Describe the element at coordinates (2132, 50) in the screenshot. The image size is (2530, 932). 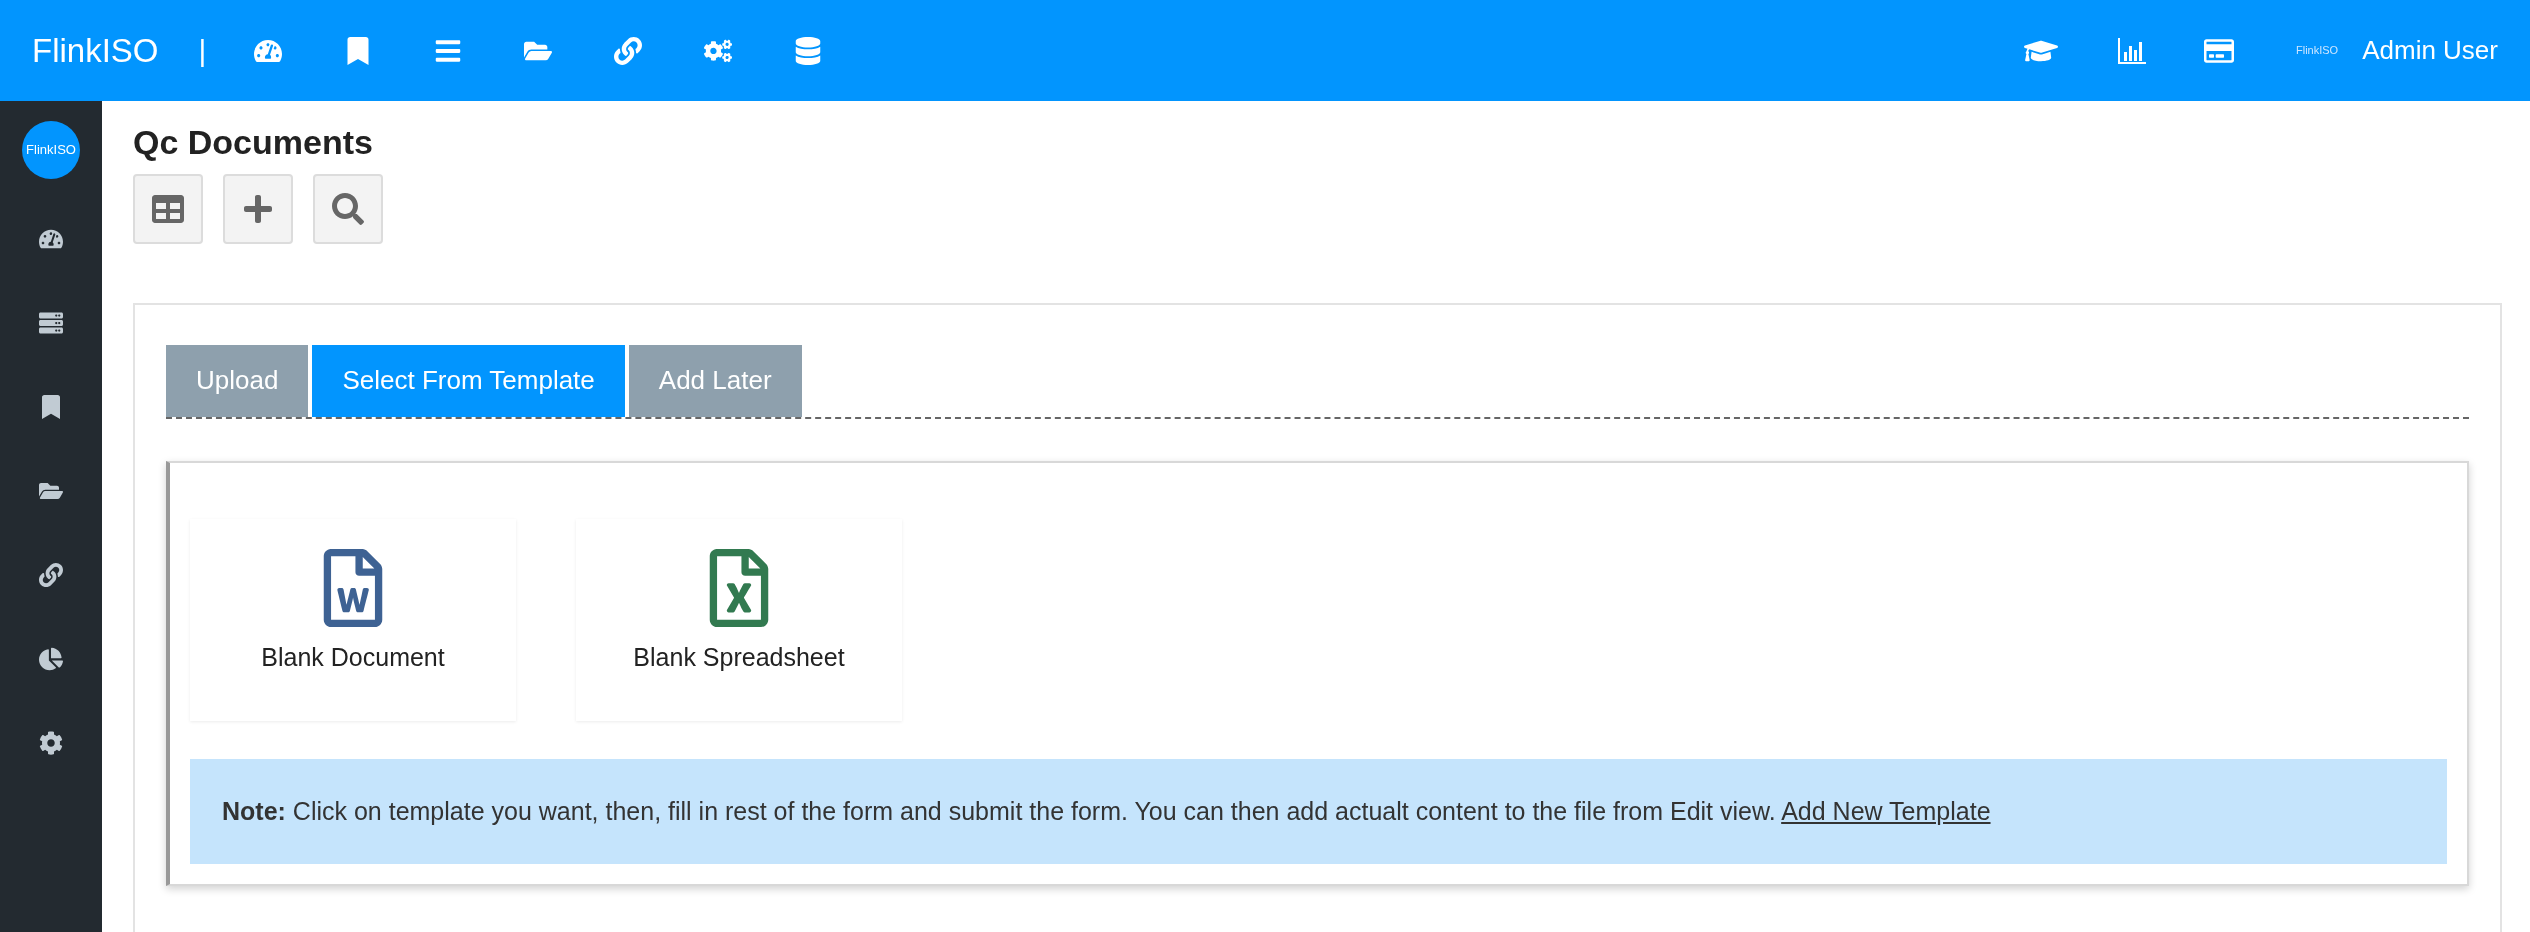
I see `bar-chart-icon` at that location.